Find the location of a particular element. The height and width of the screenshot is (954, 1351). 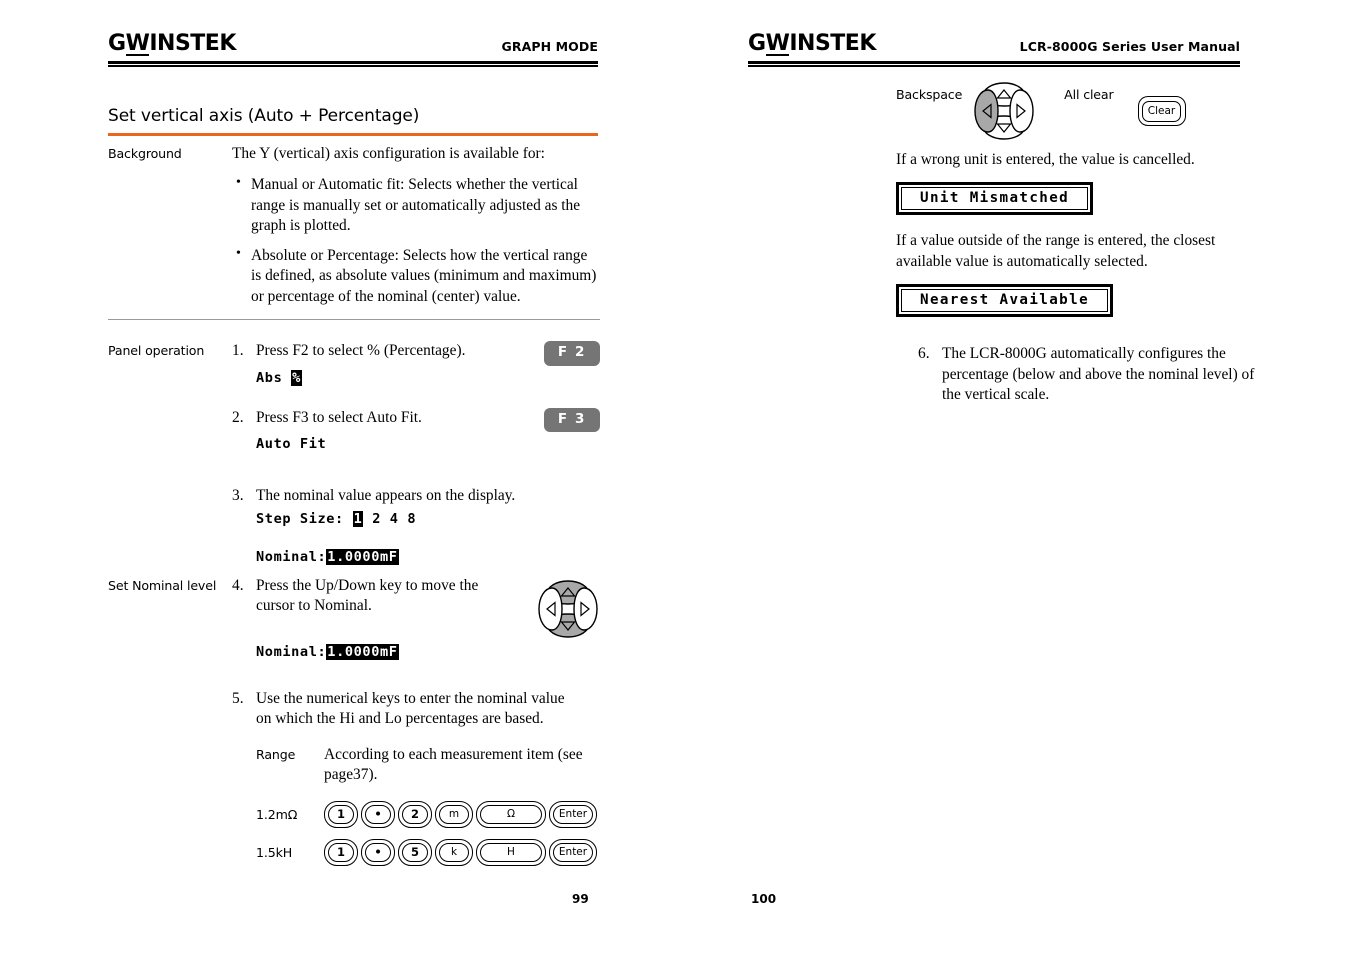

step-1-text: Press F2 to select % (Percentage). is located at coordinates (361, 350).